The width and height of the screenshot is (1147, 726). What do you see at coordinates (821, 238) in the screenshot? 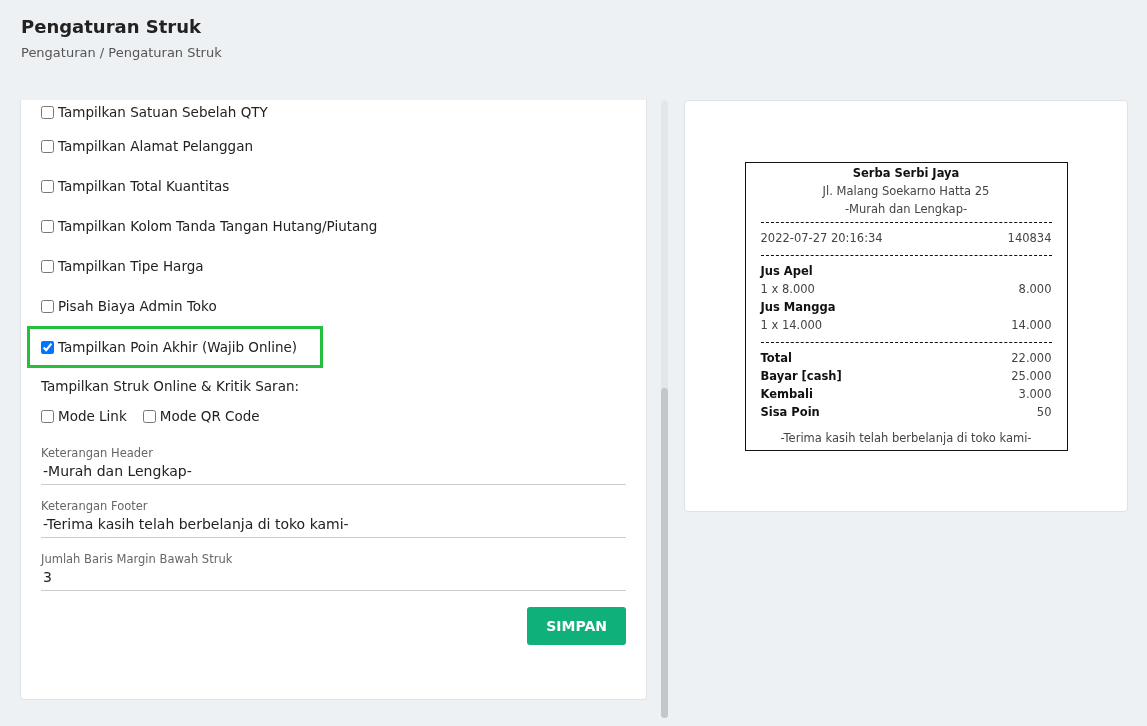
I see `receipt-datetime: 2022-07-27 20:16:34` at bounding box center [821, 238].